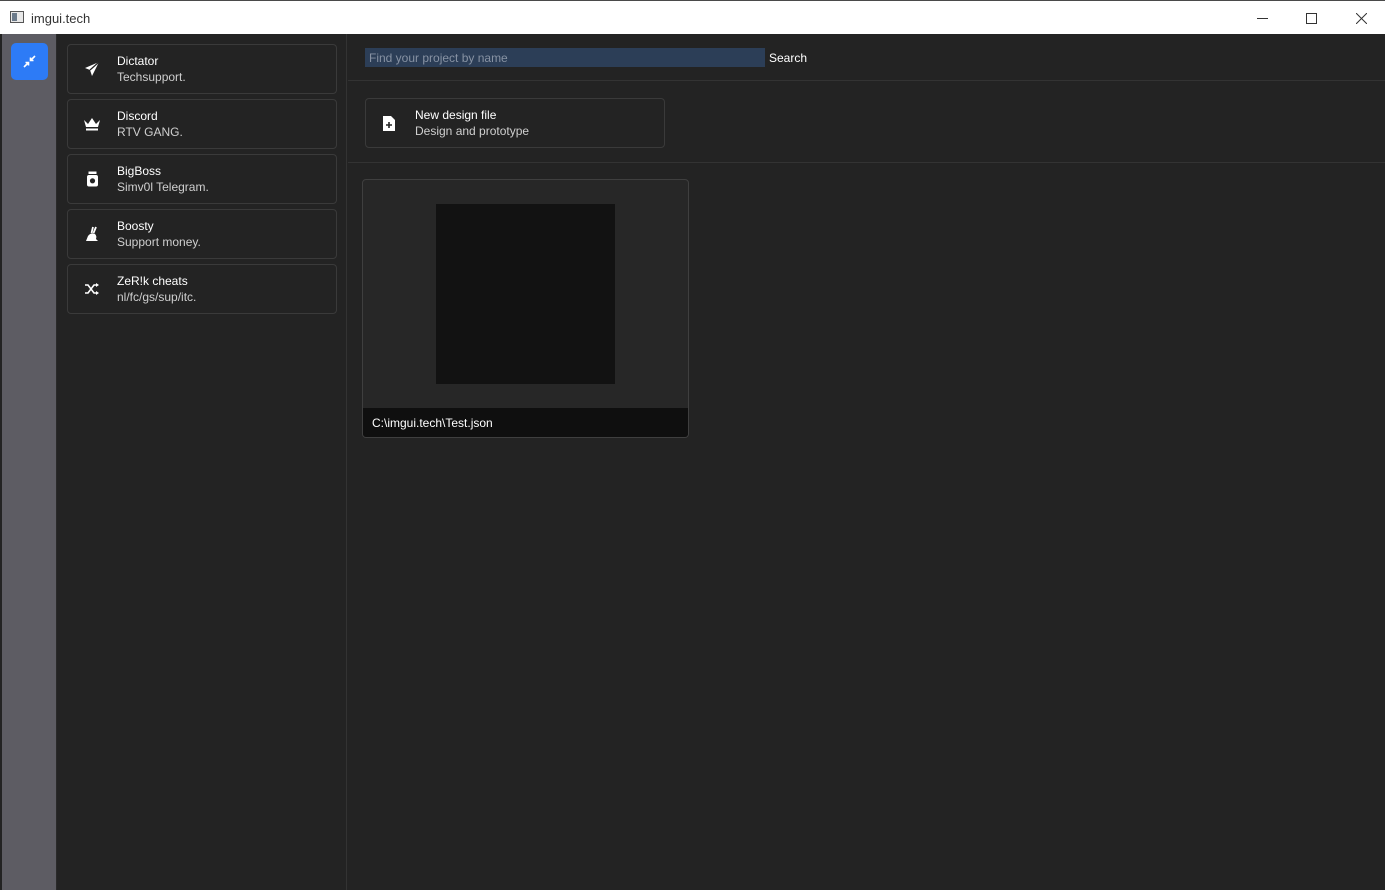 The height and width of the screenshot is (890, 1385). What do you see at coordinates (202, 69) in the screenshot?
I see `list-item-dictator: Dictator Techsupport.` at bounding box center [202, 69].